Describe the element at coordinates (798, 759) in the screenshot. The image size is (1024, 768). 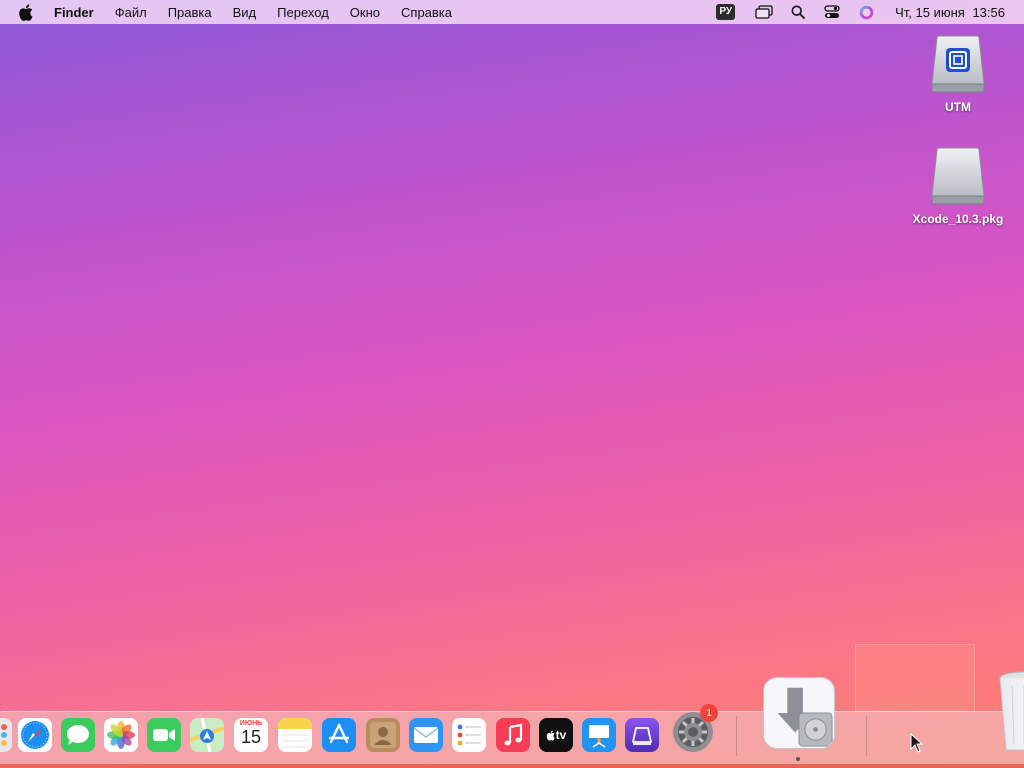
I see `running-indicator` at that location.